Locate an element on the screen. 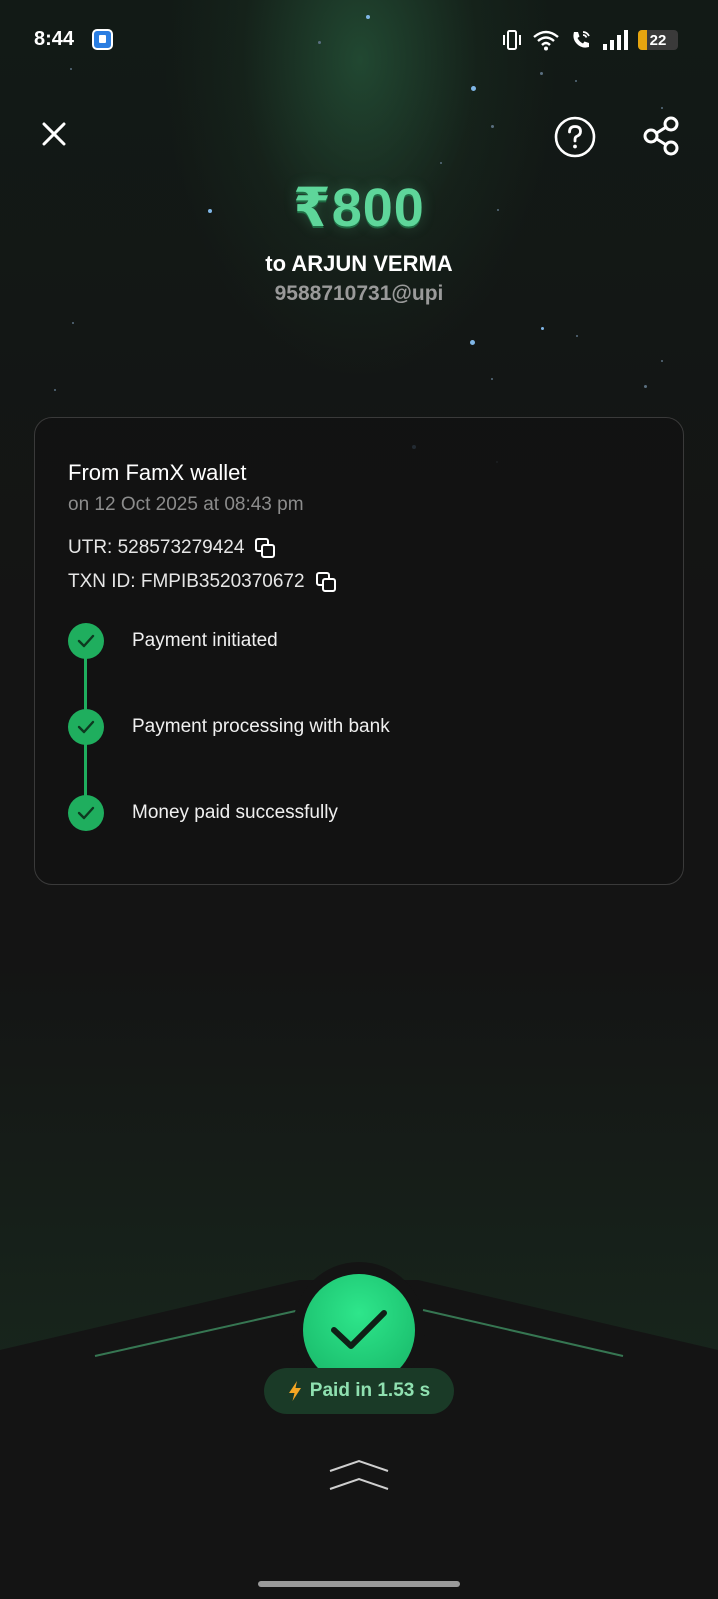 The height and width of the screenshot is (1599, 718). utr-value: UTR: 528573279424 is located at coordinates (156, 547).